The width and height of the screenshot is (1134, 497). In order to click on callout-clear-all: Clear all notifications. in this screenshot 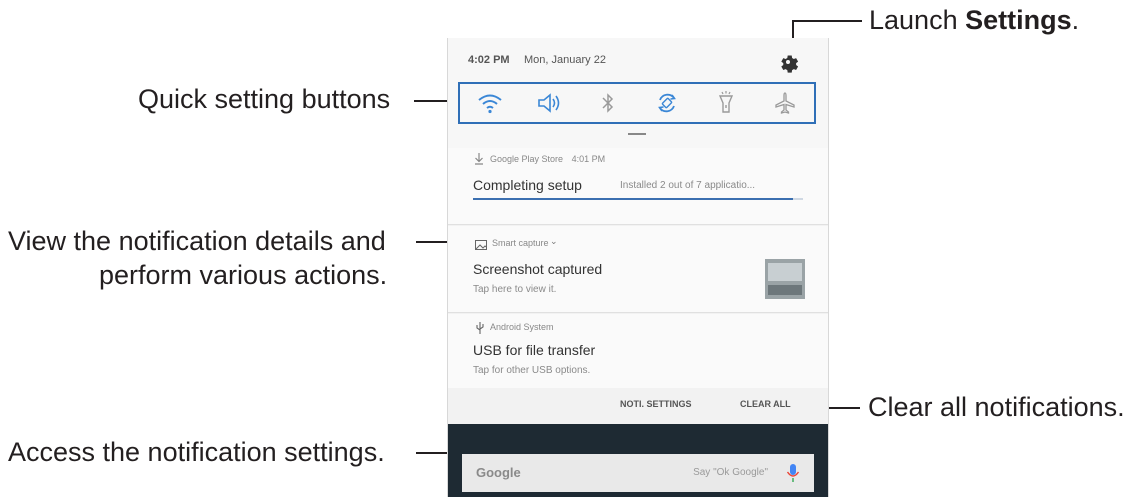, I will do `click(996, 407)`.